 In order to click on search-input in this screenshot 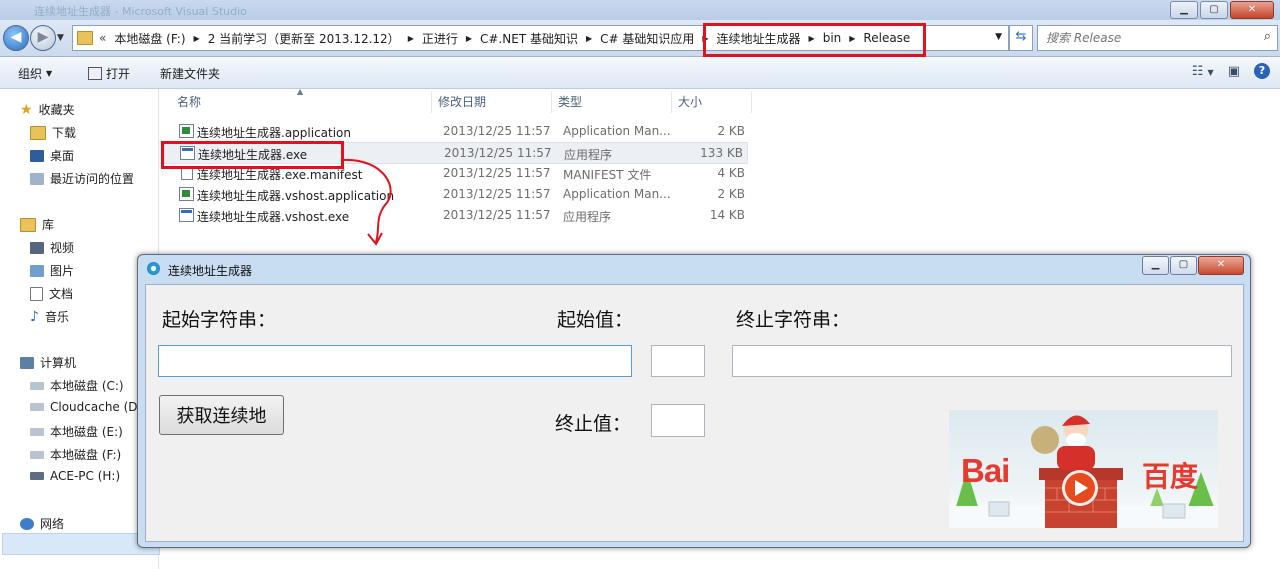, I will do `click(1148, 38)`.